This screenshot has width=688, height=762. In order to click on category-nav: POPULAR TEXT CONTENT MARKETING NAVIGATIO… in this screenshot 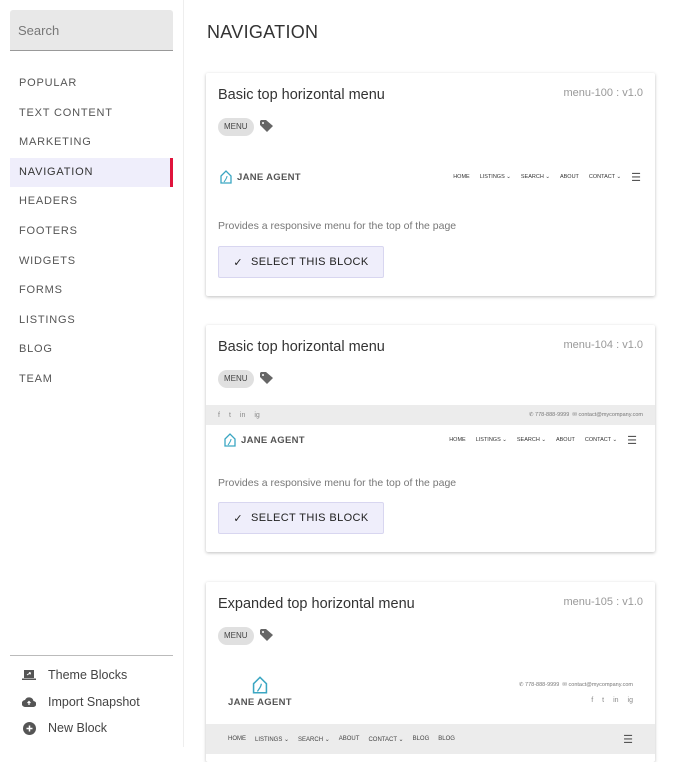, I will do `click(91, 232)`.